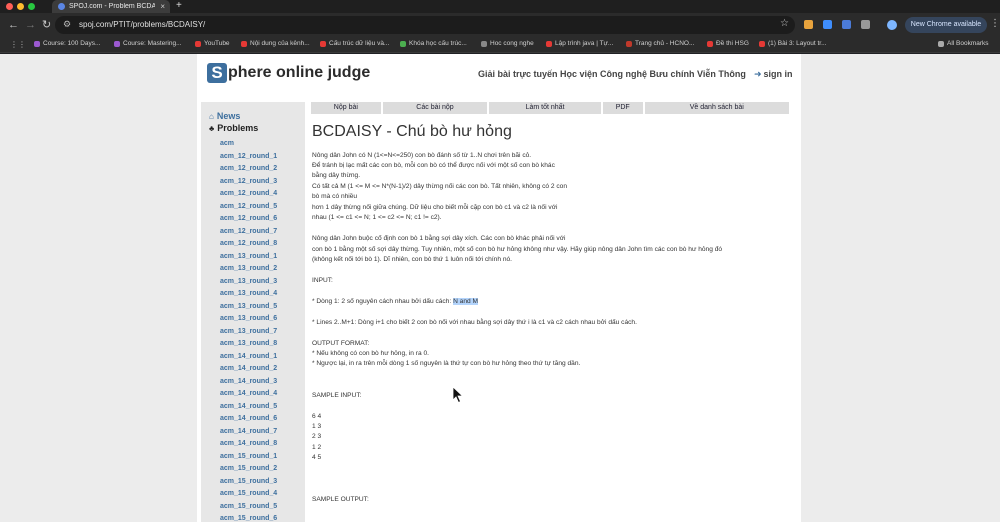 This screenshot has width=1000, height=522. What do you see at coordinates (827, 24) in the screenshot?
I see `translate-extension-icon` at bounding box center [827, 24].